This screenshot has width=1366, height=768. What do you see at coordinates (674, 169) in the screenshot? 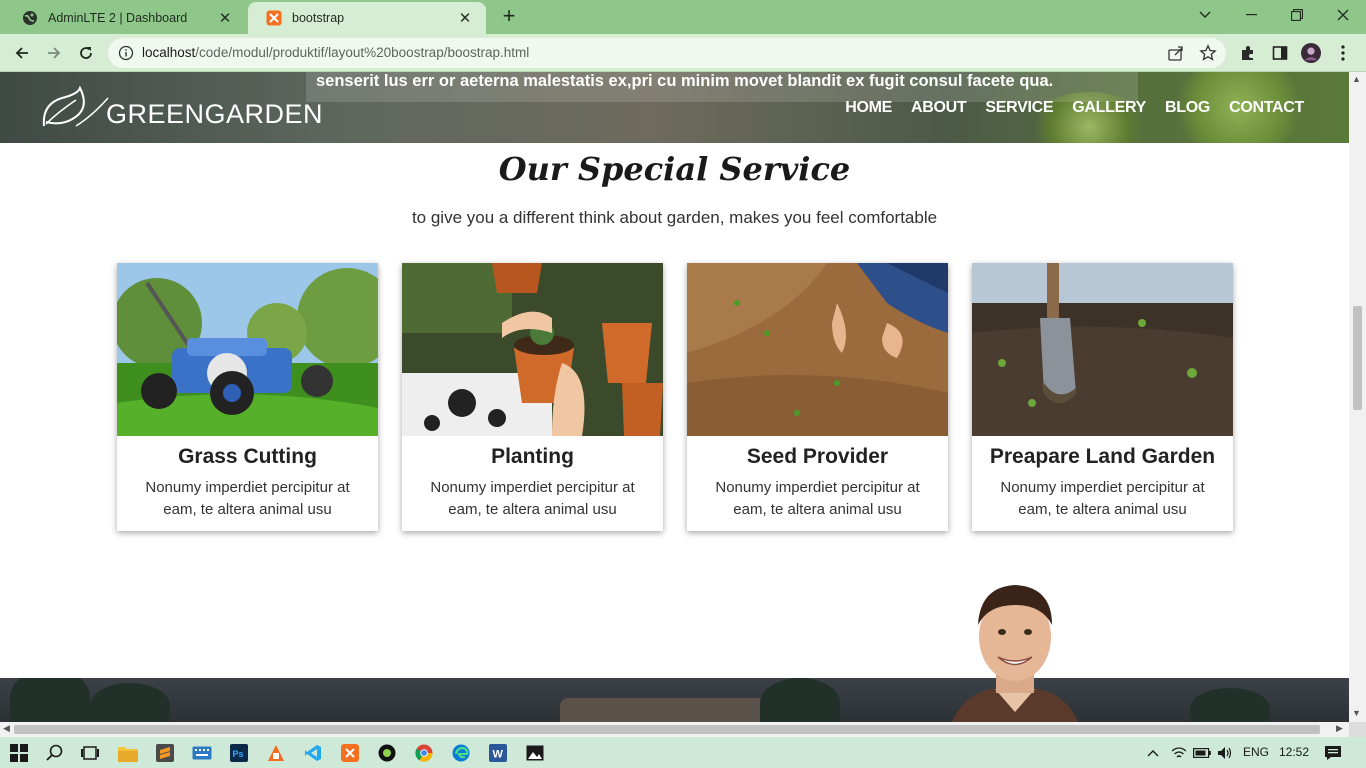
I see `section-title: Our Special Service` at bounding box center [674, 169].